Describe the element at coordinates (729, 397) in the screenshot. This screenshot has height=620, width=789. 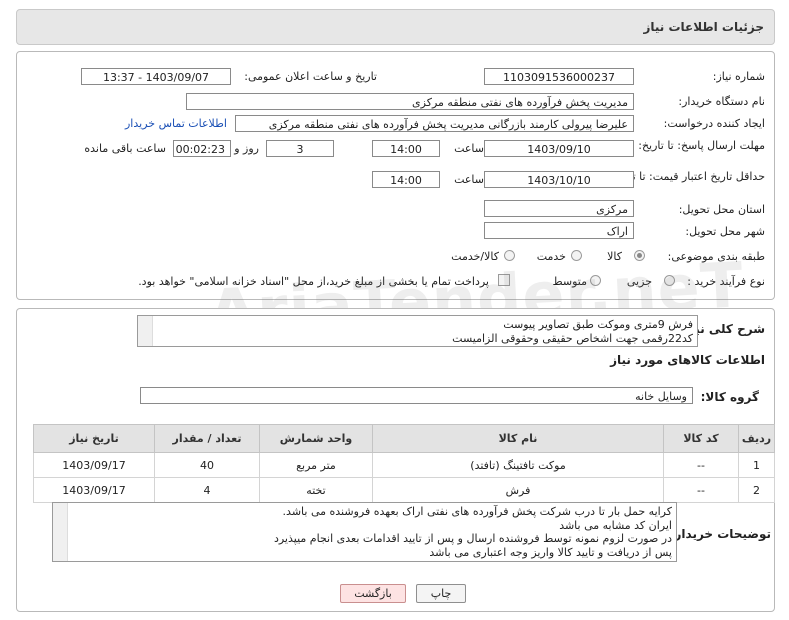
I see `goods-group-label: گروه کالا:` at that location.